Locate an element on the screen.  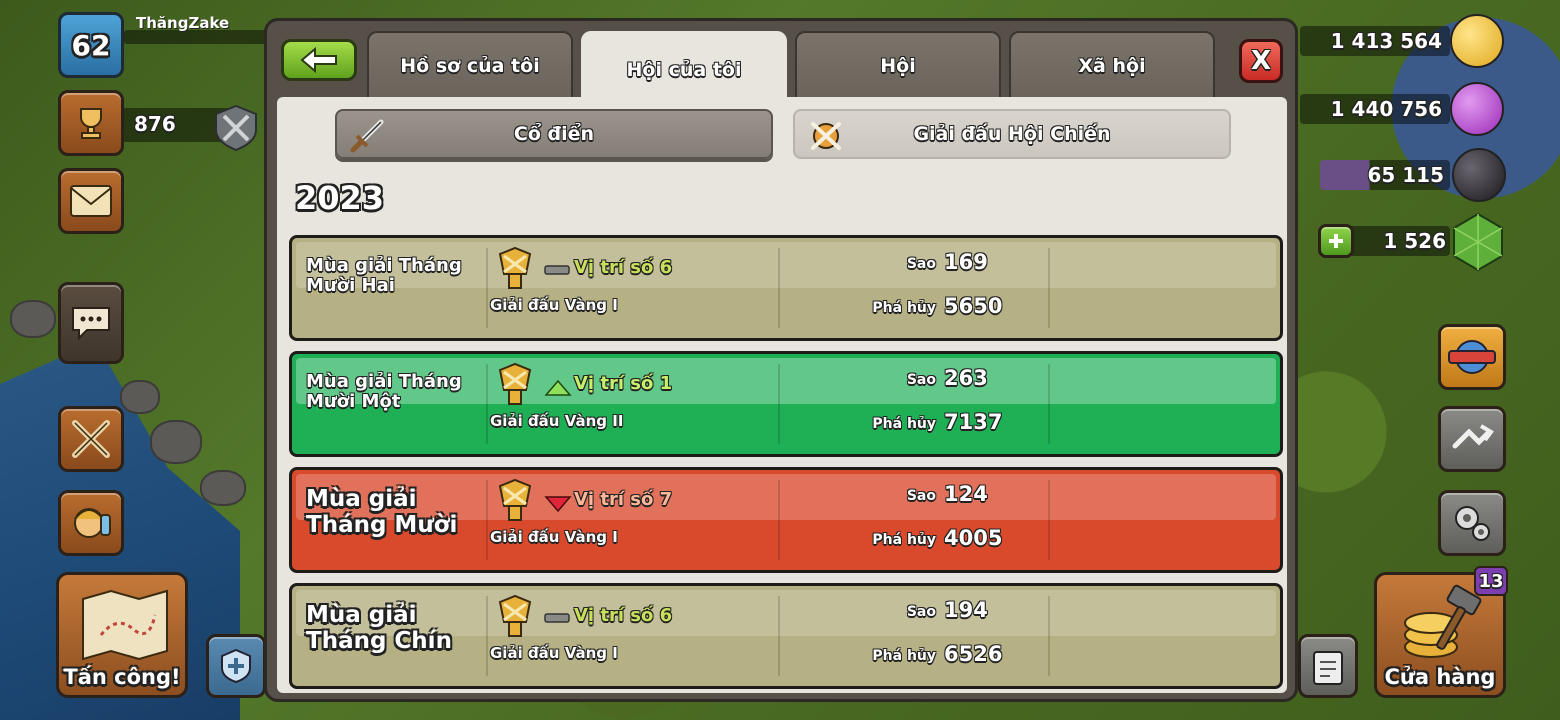
player-name: ThăngZake is located at coordinates (183, 23).